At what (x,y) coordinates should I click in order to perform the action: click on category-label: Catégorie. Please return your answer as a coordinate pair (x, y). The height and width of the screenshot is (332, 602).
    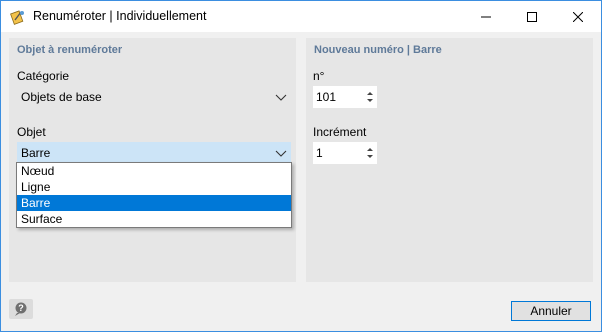
    Looking at the image, I should click on (43, 76).